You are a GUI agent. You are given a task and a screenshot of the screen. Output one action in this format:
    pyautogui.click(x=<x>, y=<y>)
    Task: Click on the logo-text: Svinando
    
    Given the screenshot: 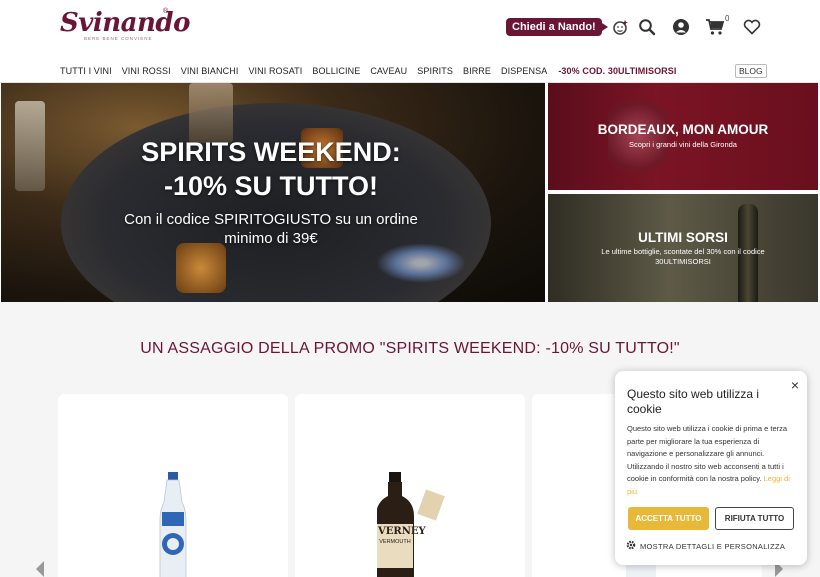 What is the action you would take?
    pyautogui.click(x=125, y=23)
    